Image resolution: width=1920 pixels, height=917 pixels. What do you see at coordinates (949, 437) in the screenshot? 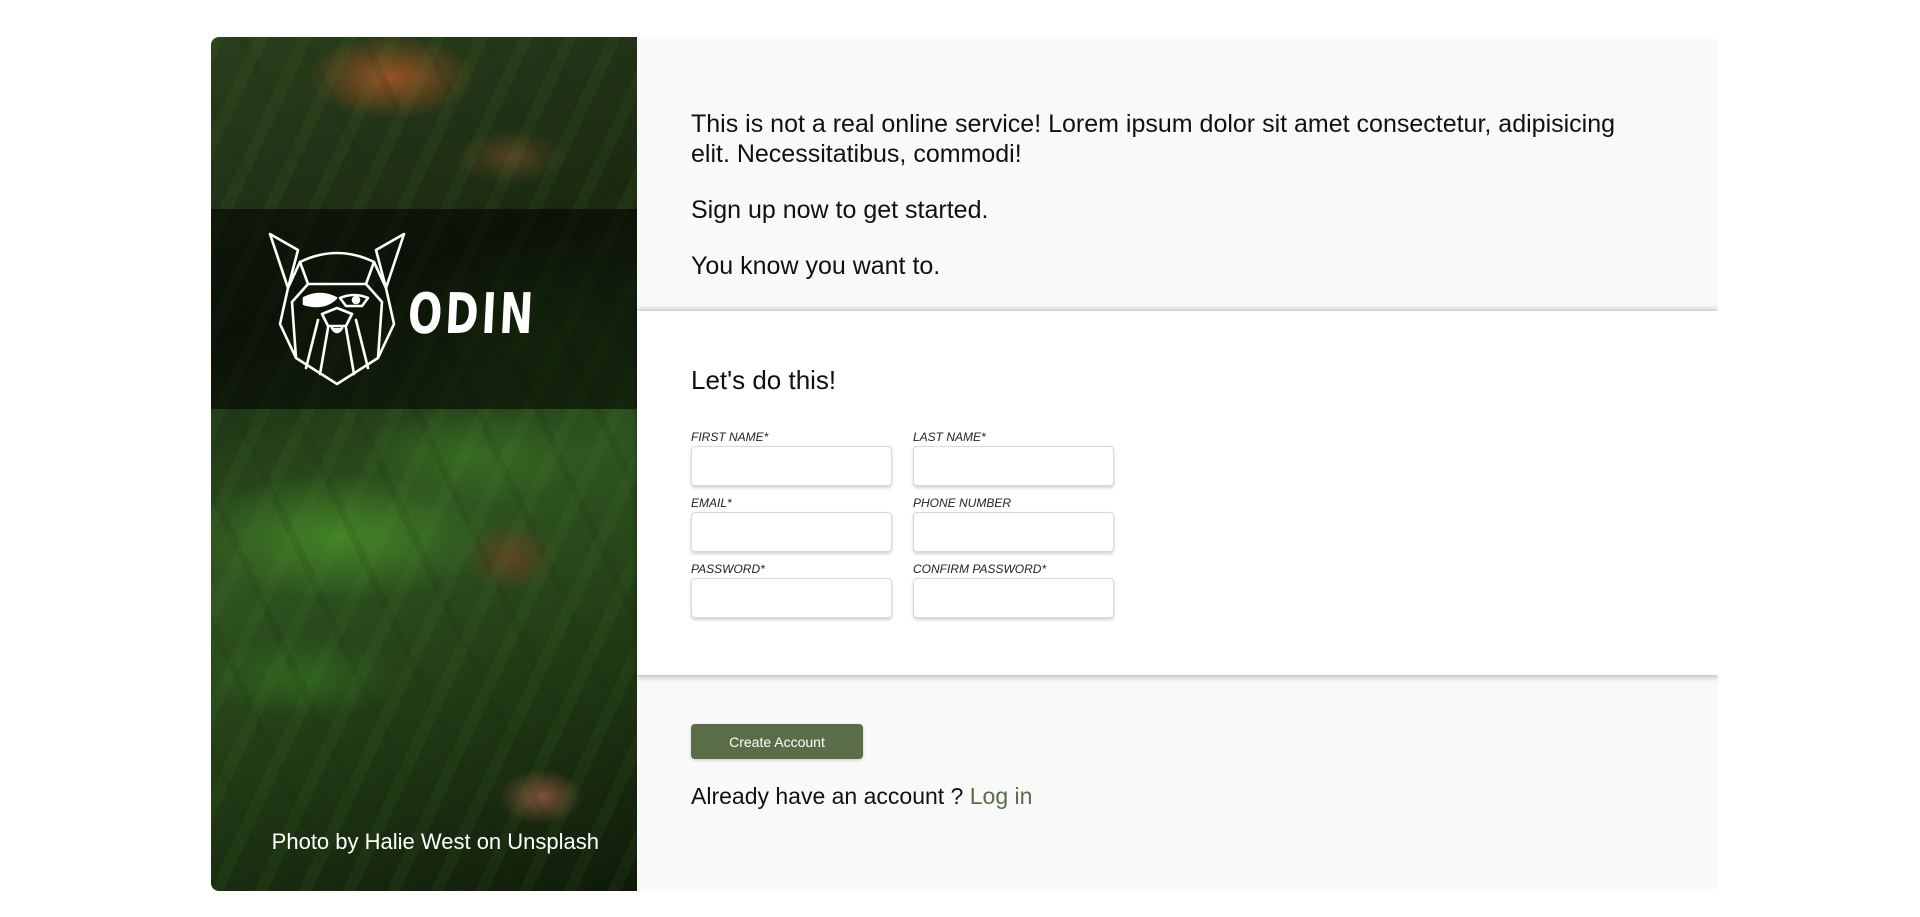
I see `last-name-label: LAST NAME*` at bounding box center [949, 437].